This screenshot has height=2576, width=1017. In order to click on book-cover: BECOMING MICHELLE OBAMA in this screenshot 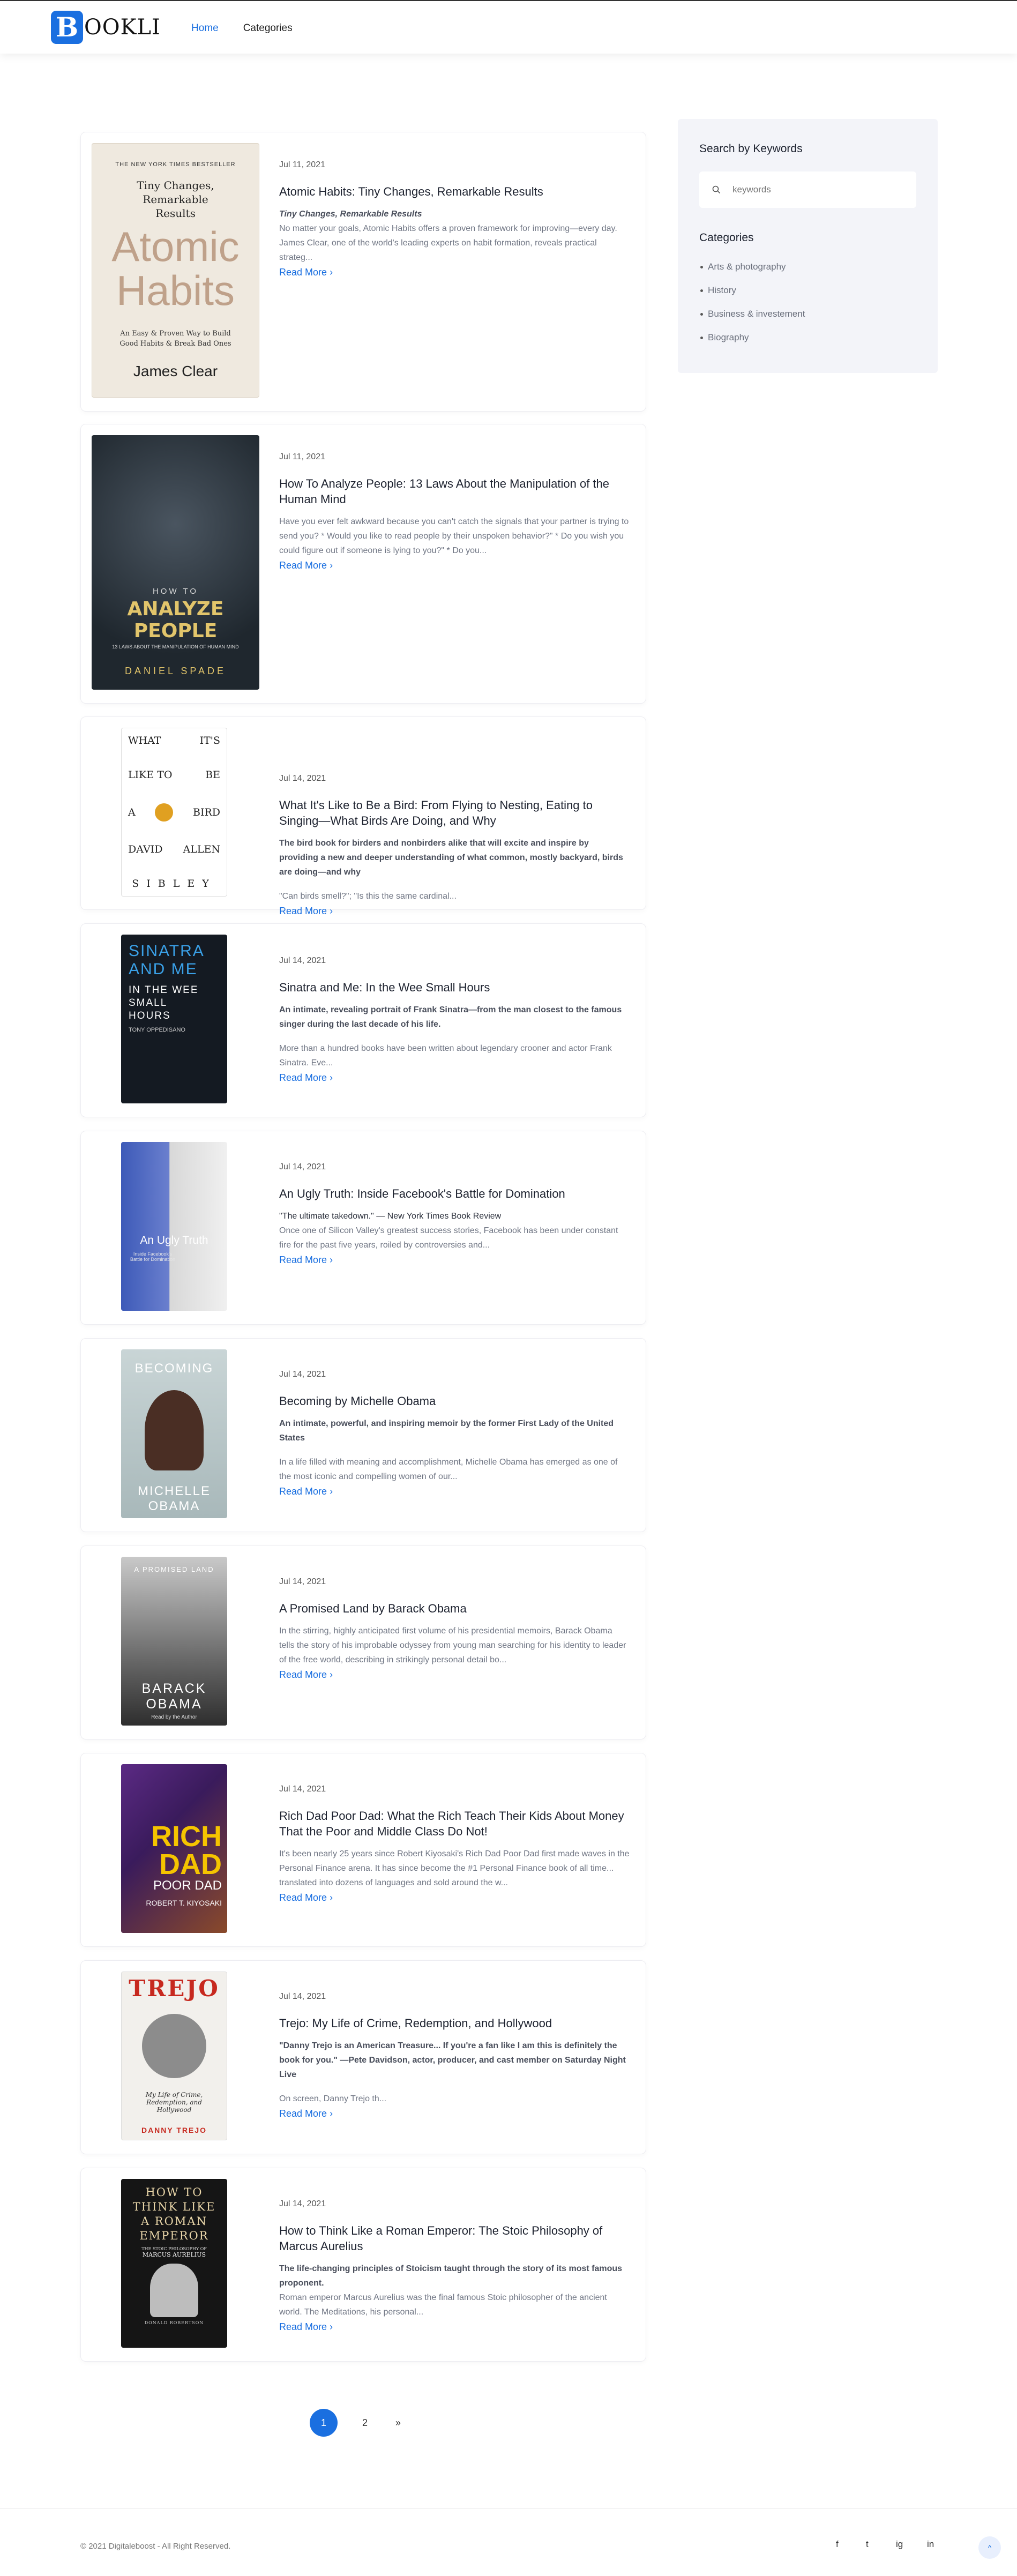, I will do `click(174, 1434)`.